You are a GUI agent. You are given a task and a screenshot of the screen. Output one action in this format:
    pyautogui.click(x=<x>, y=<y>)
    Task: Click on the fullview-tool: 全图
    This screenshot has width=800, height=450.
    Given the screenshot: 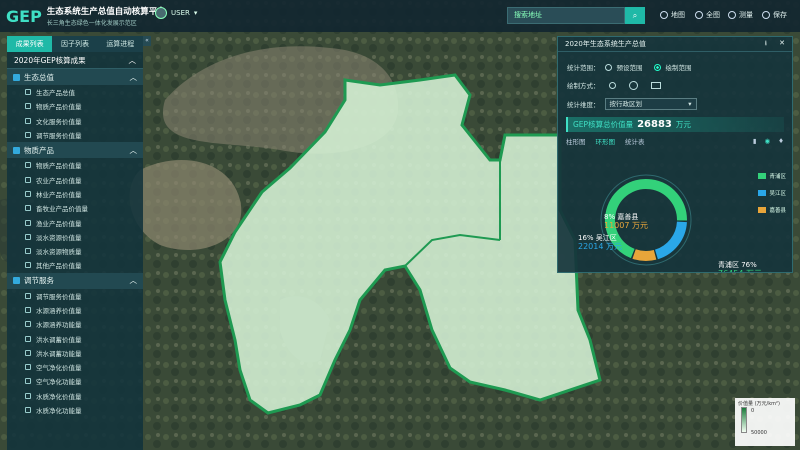 What is the action you would take?
    pyautogui.click(x=707, y=15)
    